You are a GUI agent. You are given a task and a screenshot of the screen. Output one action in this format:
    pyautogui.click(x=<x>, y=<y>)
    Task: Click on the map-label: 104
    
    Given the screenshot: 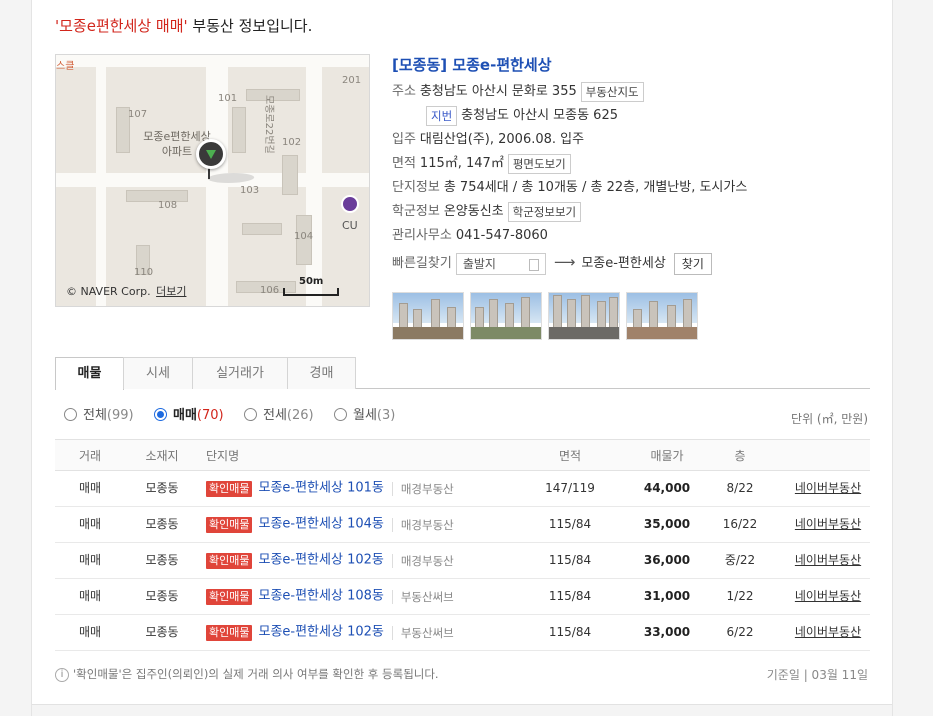 What is the action you would take?
    pyautogui.click(x=304, y=236)
    